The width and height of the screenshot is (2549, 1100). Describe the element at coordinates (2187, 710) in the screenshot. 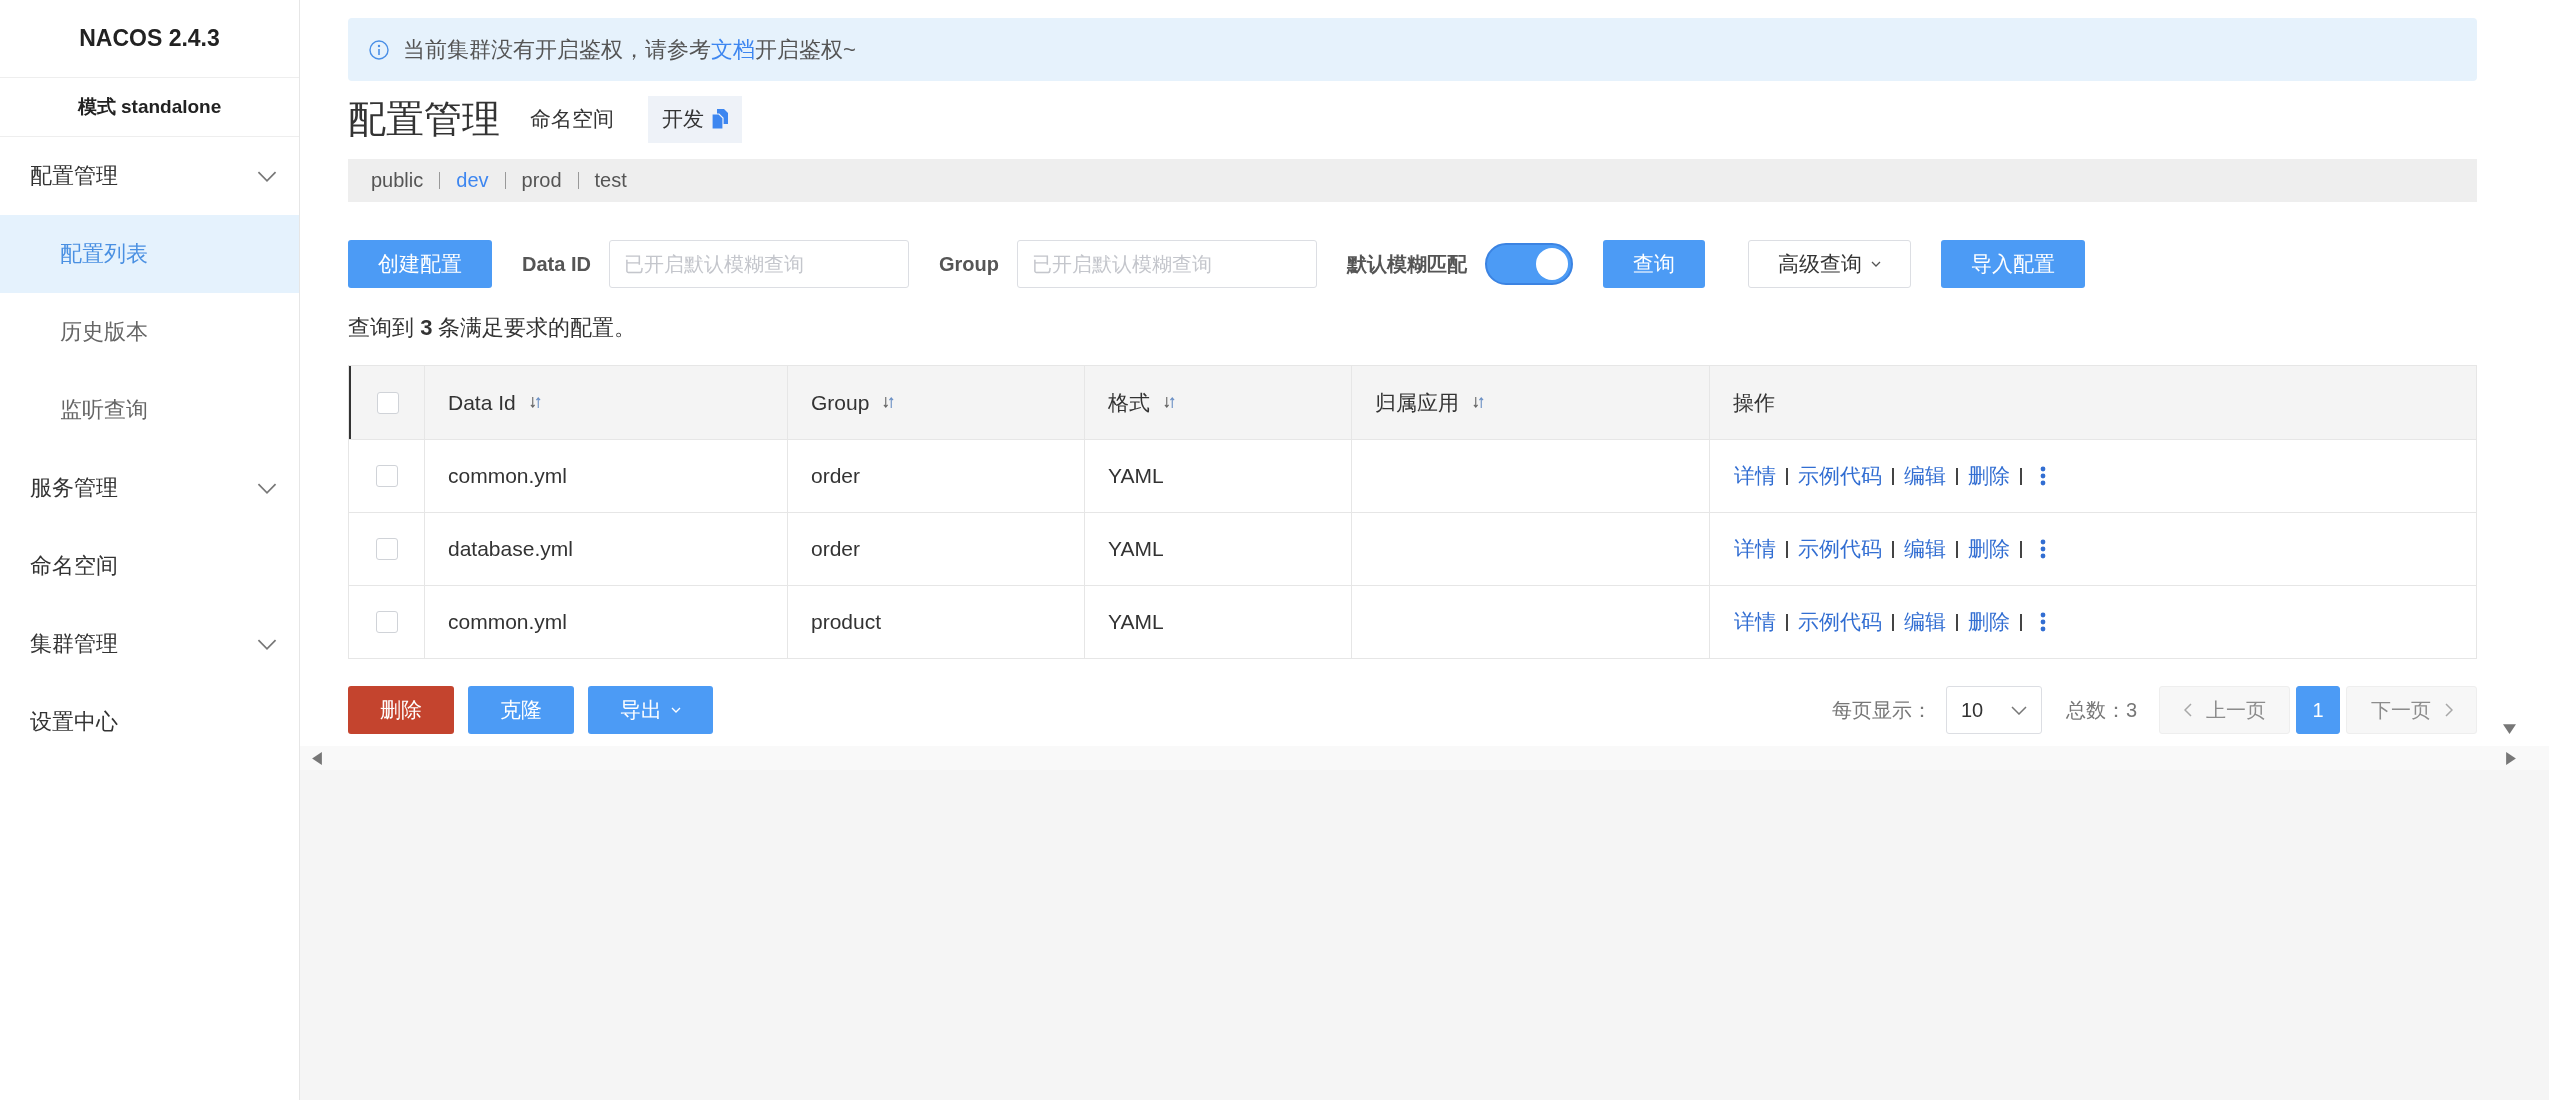

I see `chevron-left-icon` at that location.